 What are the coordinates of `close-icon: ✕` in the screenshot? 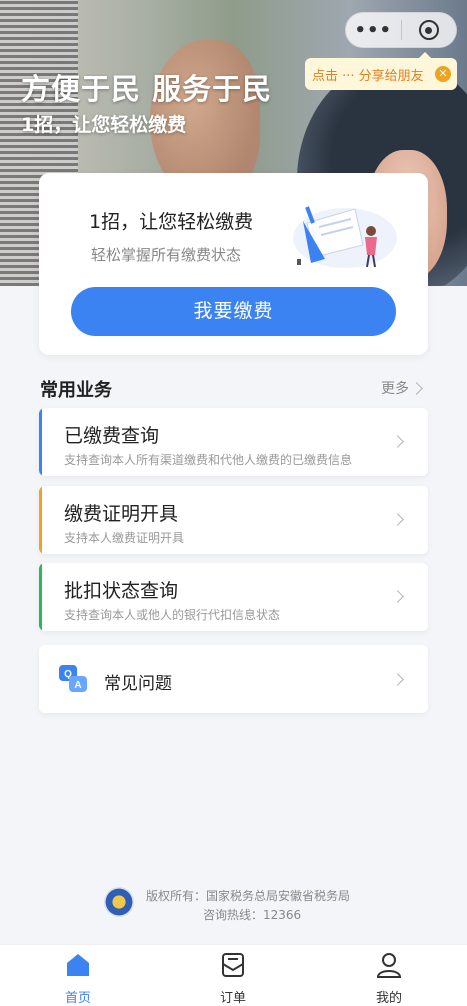 It's located at (443, 74).